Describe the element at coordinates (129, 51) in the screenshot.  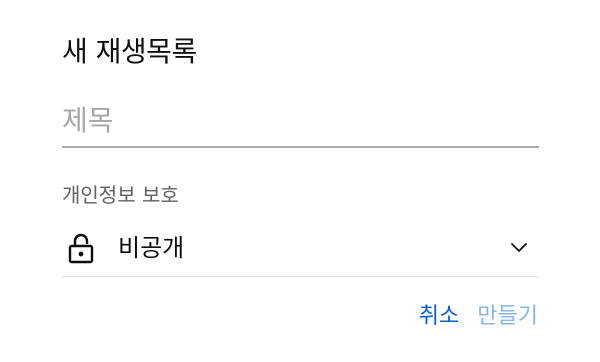
I see `dialog-title: 새 재생목록` at that location.